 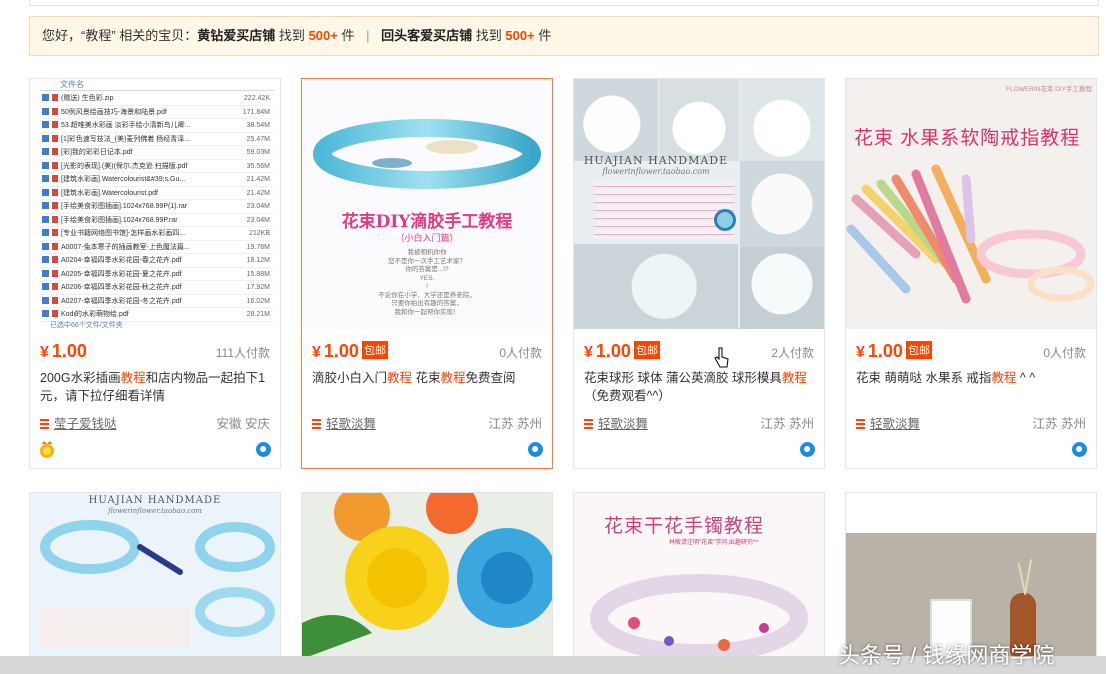 I want to click on product-card: 花束干花手镯教程 林敏请注明"花束"学问,出趣研究^^, so click(x=699, y=575).